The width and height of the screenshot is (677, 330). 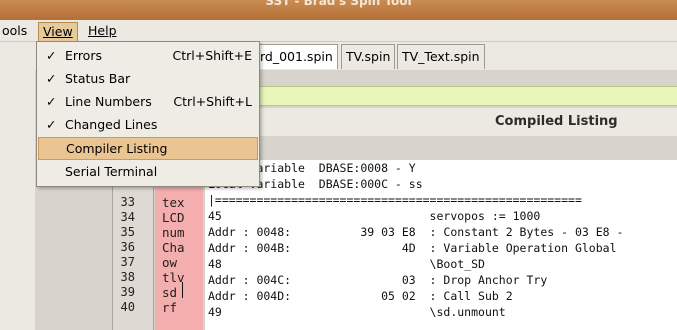 I want to click on menu-help-label: Help, so click(x=102, y=30).